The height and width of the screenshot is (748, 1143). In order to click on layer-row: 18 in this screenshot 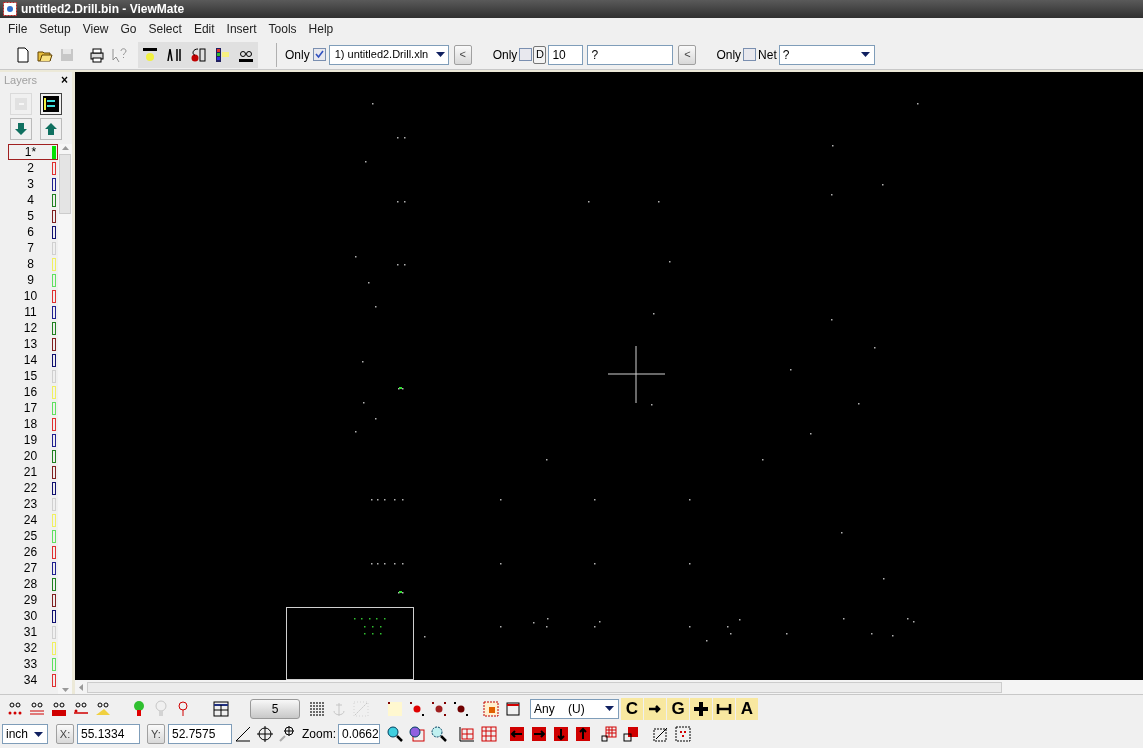, I will do `click(33, 424)`.